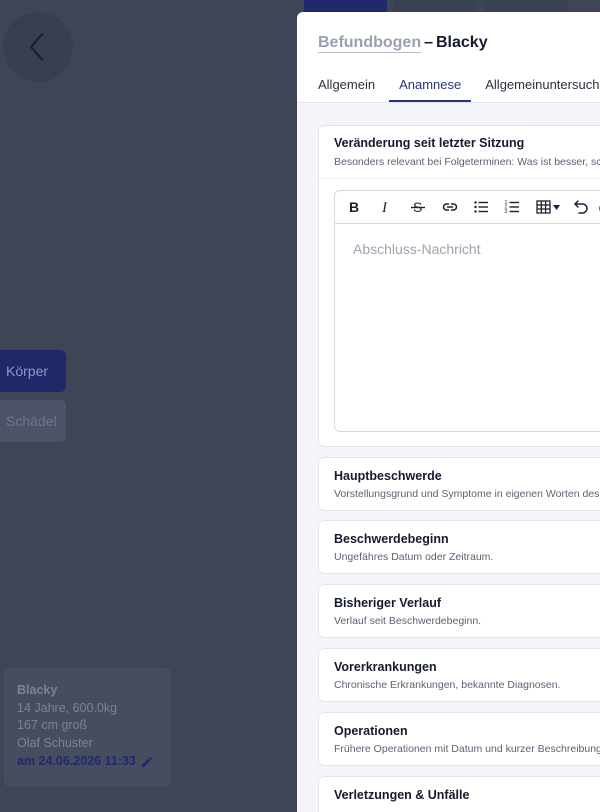  I want to click on tab-allgemeinuntersuchung: Allgemeinuntersuchung, so click(542, 84).